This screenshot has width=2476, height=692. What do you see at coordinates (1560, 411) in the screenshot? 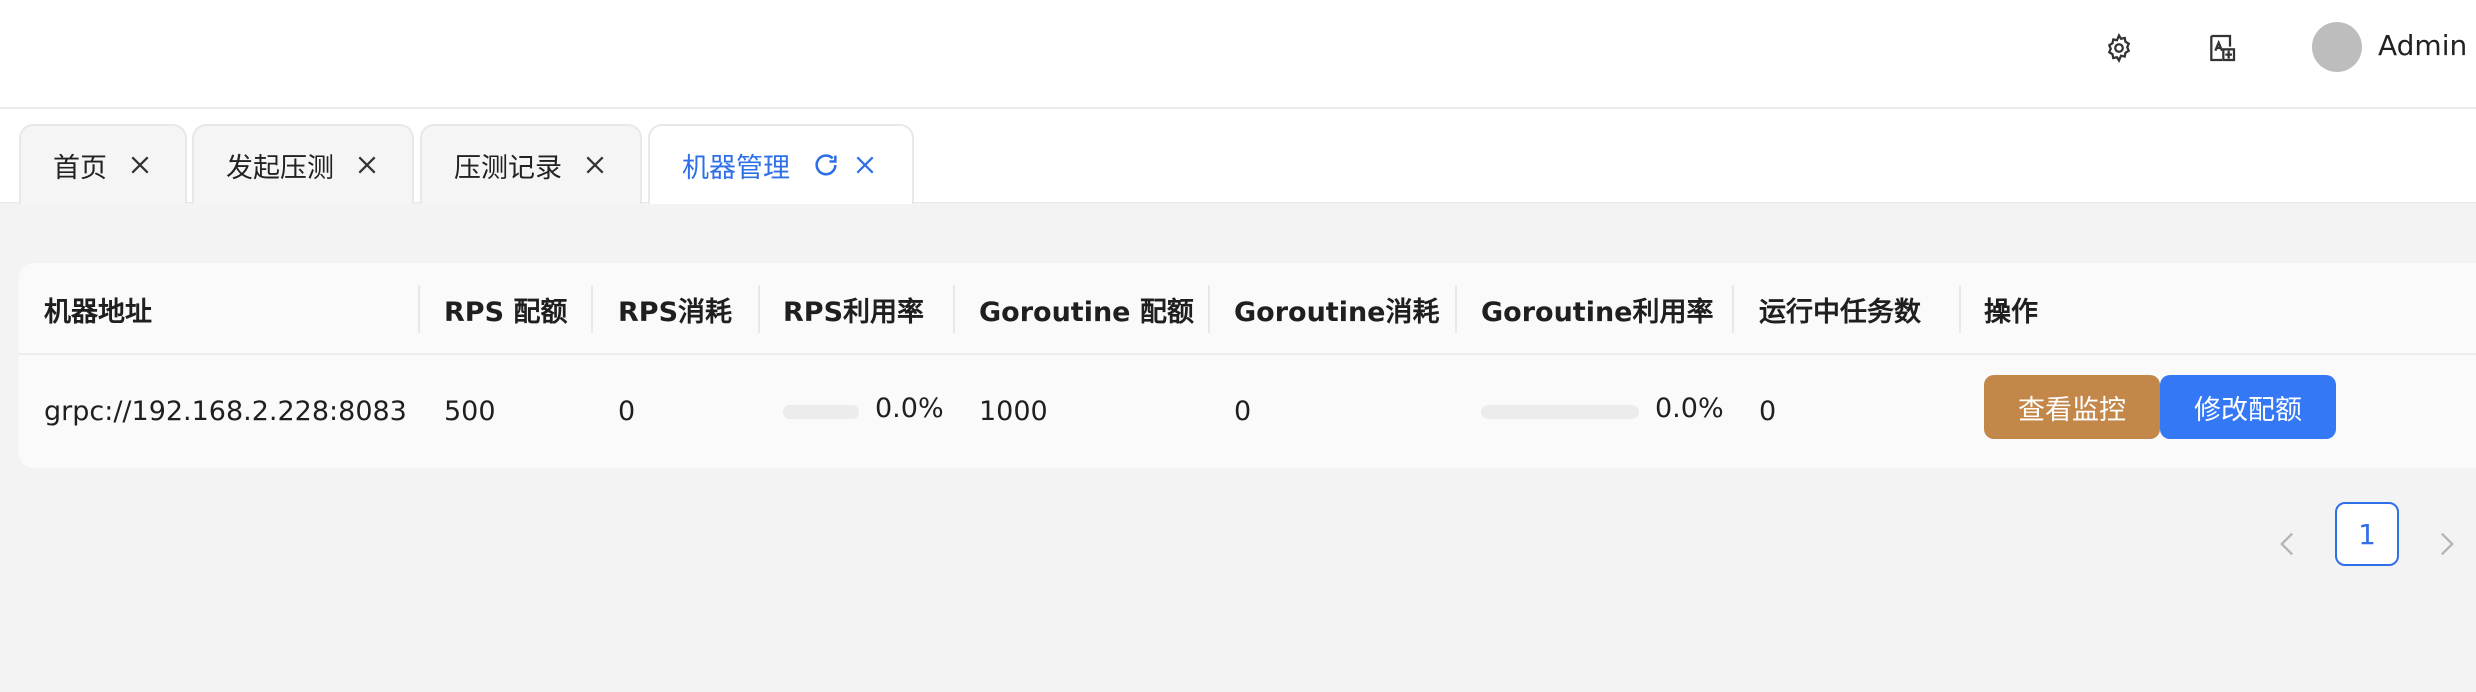
I see `goroutine-util-progress-bar` at bounding box center [1560, 411].